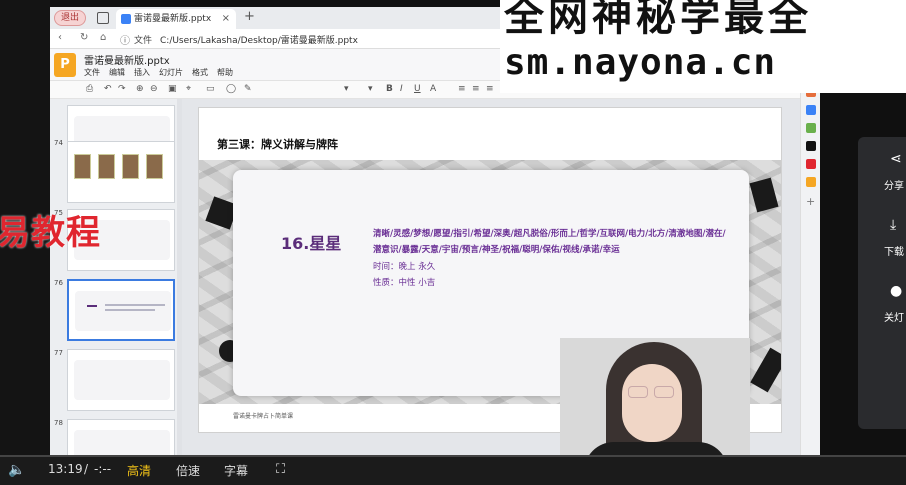  What do you see at coordinates (117, 72) in the screenshot?
I see `menu-item-edit: 编辑` at bounding box center [117, 72].